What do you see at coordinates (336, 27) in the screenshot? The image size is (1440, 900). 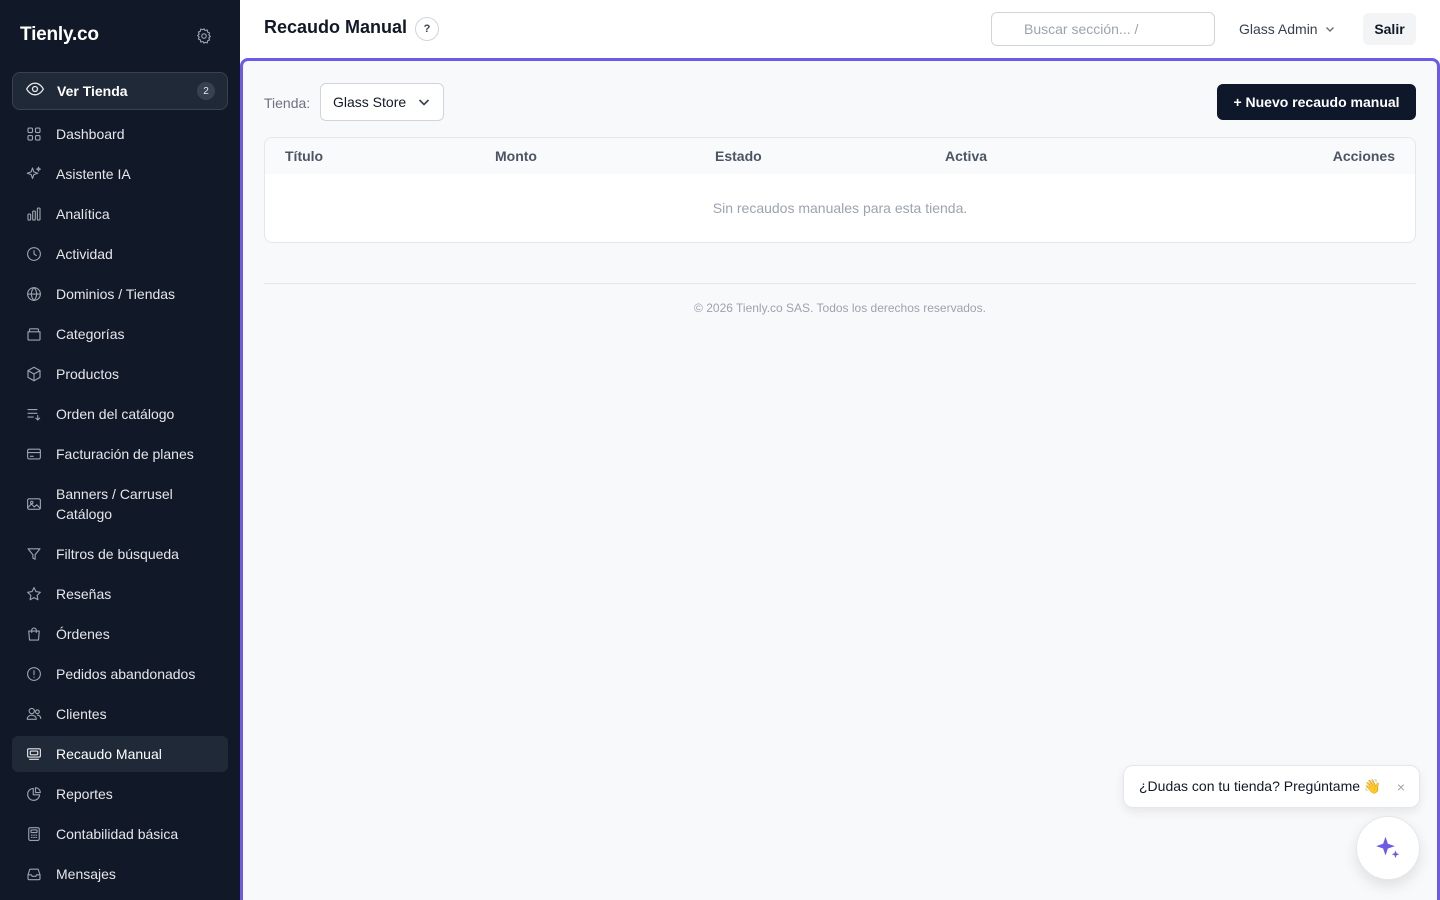 I see `page-title: Recaudo Manual` at bounding box center [336, 27].